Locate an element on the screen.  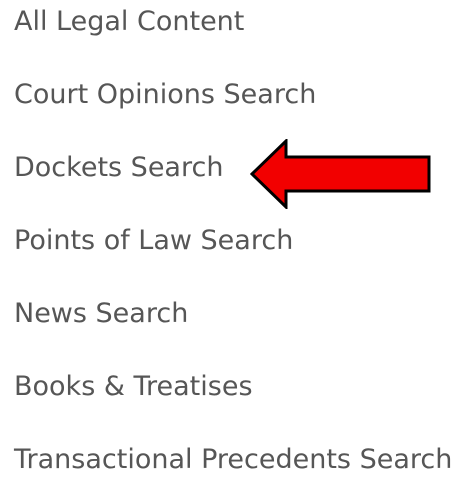
red-arrow-shape is located at coordinates (340, 174).